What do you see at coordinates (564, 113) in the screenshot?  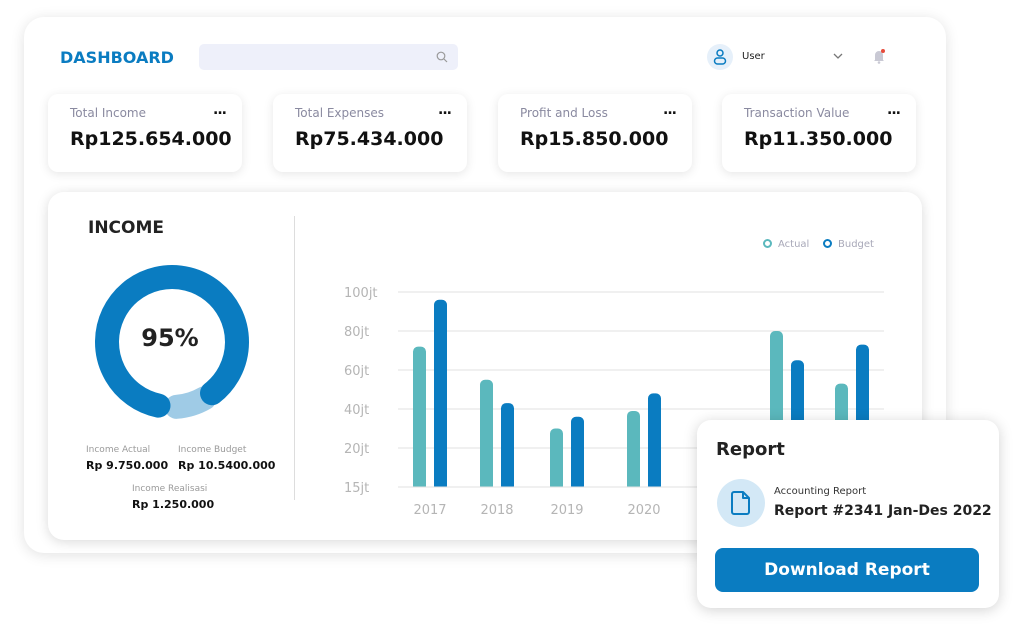 I see `stat-card-label: Profit and Loss` at bounding box center [564, 113].